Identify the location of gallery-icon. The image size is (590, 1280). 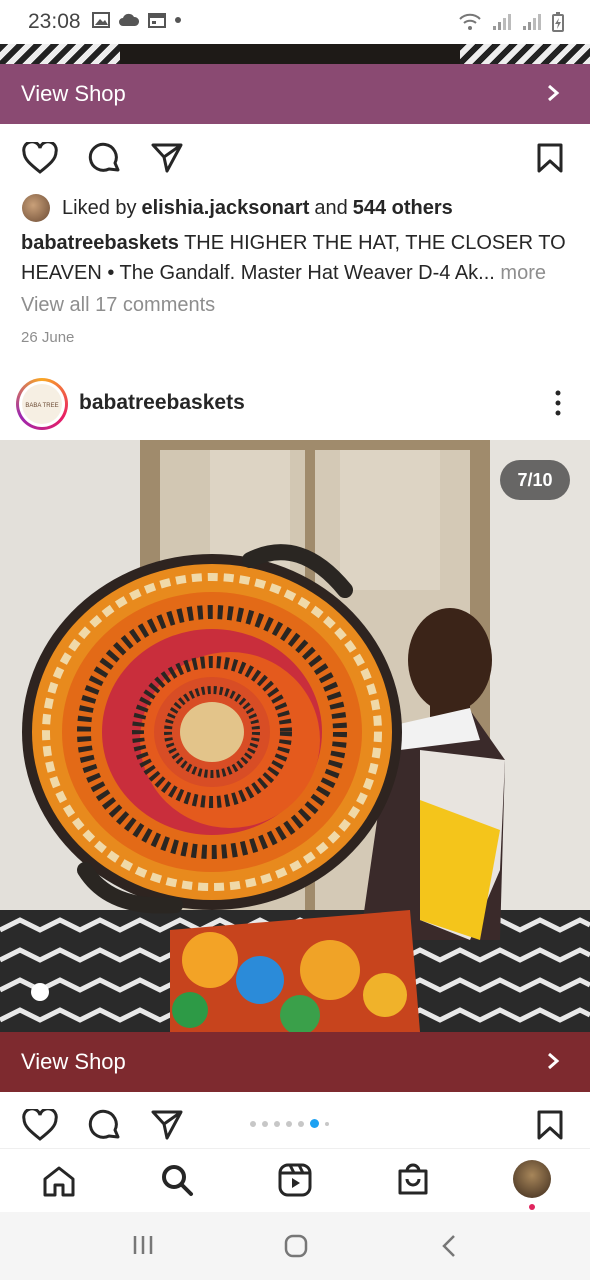
(101, 20).